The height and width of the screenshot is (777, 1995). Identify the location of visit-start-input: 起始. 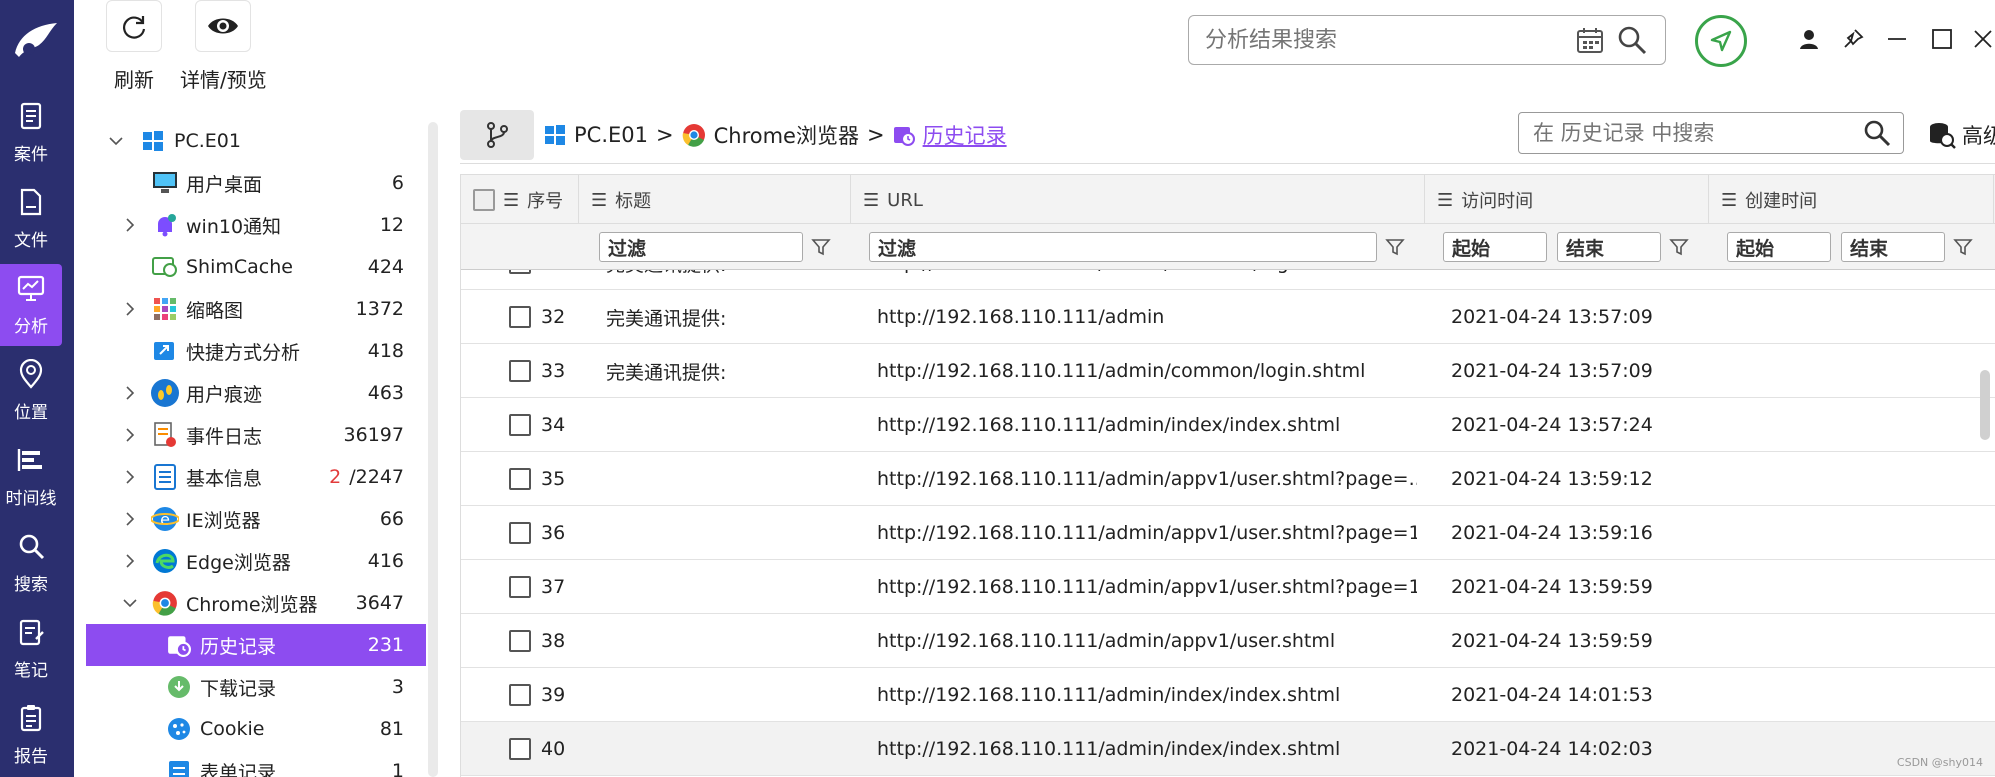
(1495, 247).